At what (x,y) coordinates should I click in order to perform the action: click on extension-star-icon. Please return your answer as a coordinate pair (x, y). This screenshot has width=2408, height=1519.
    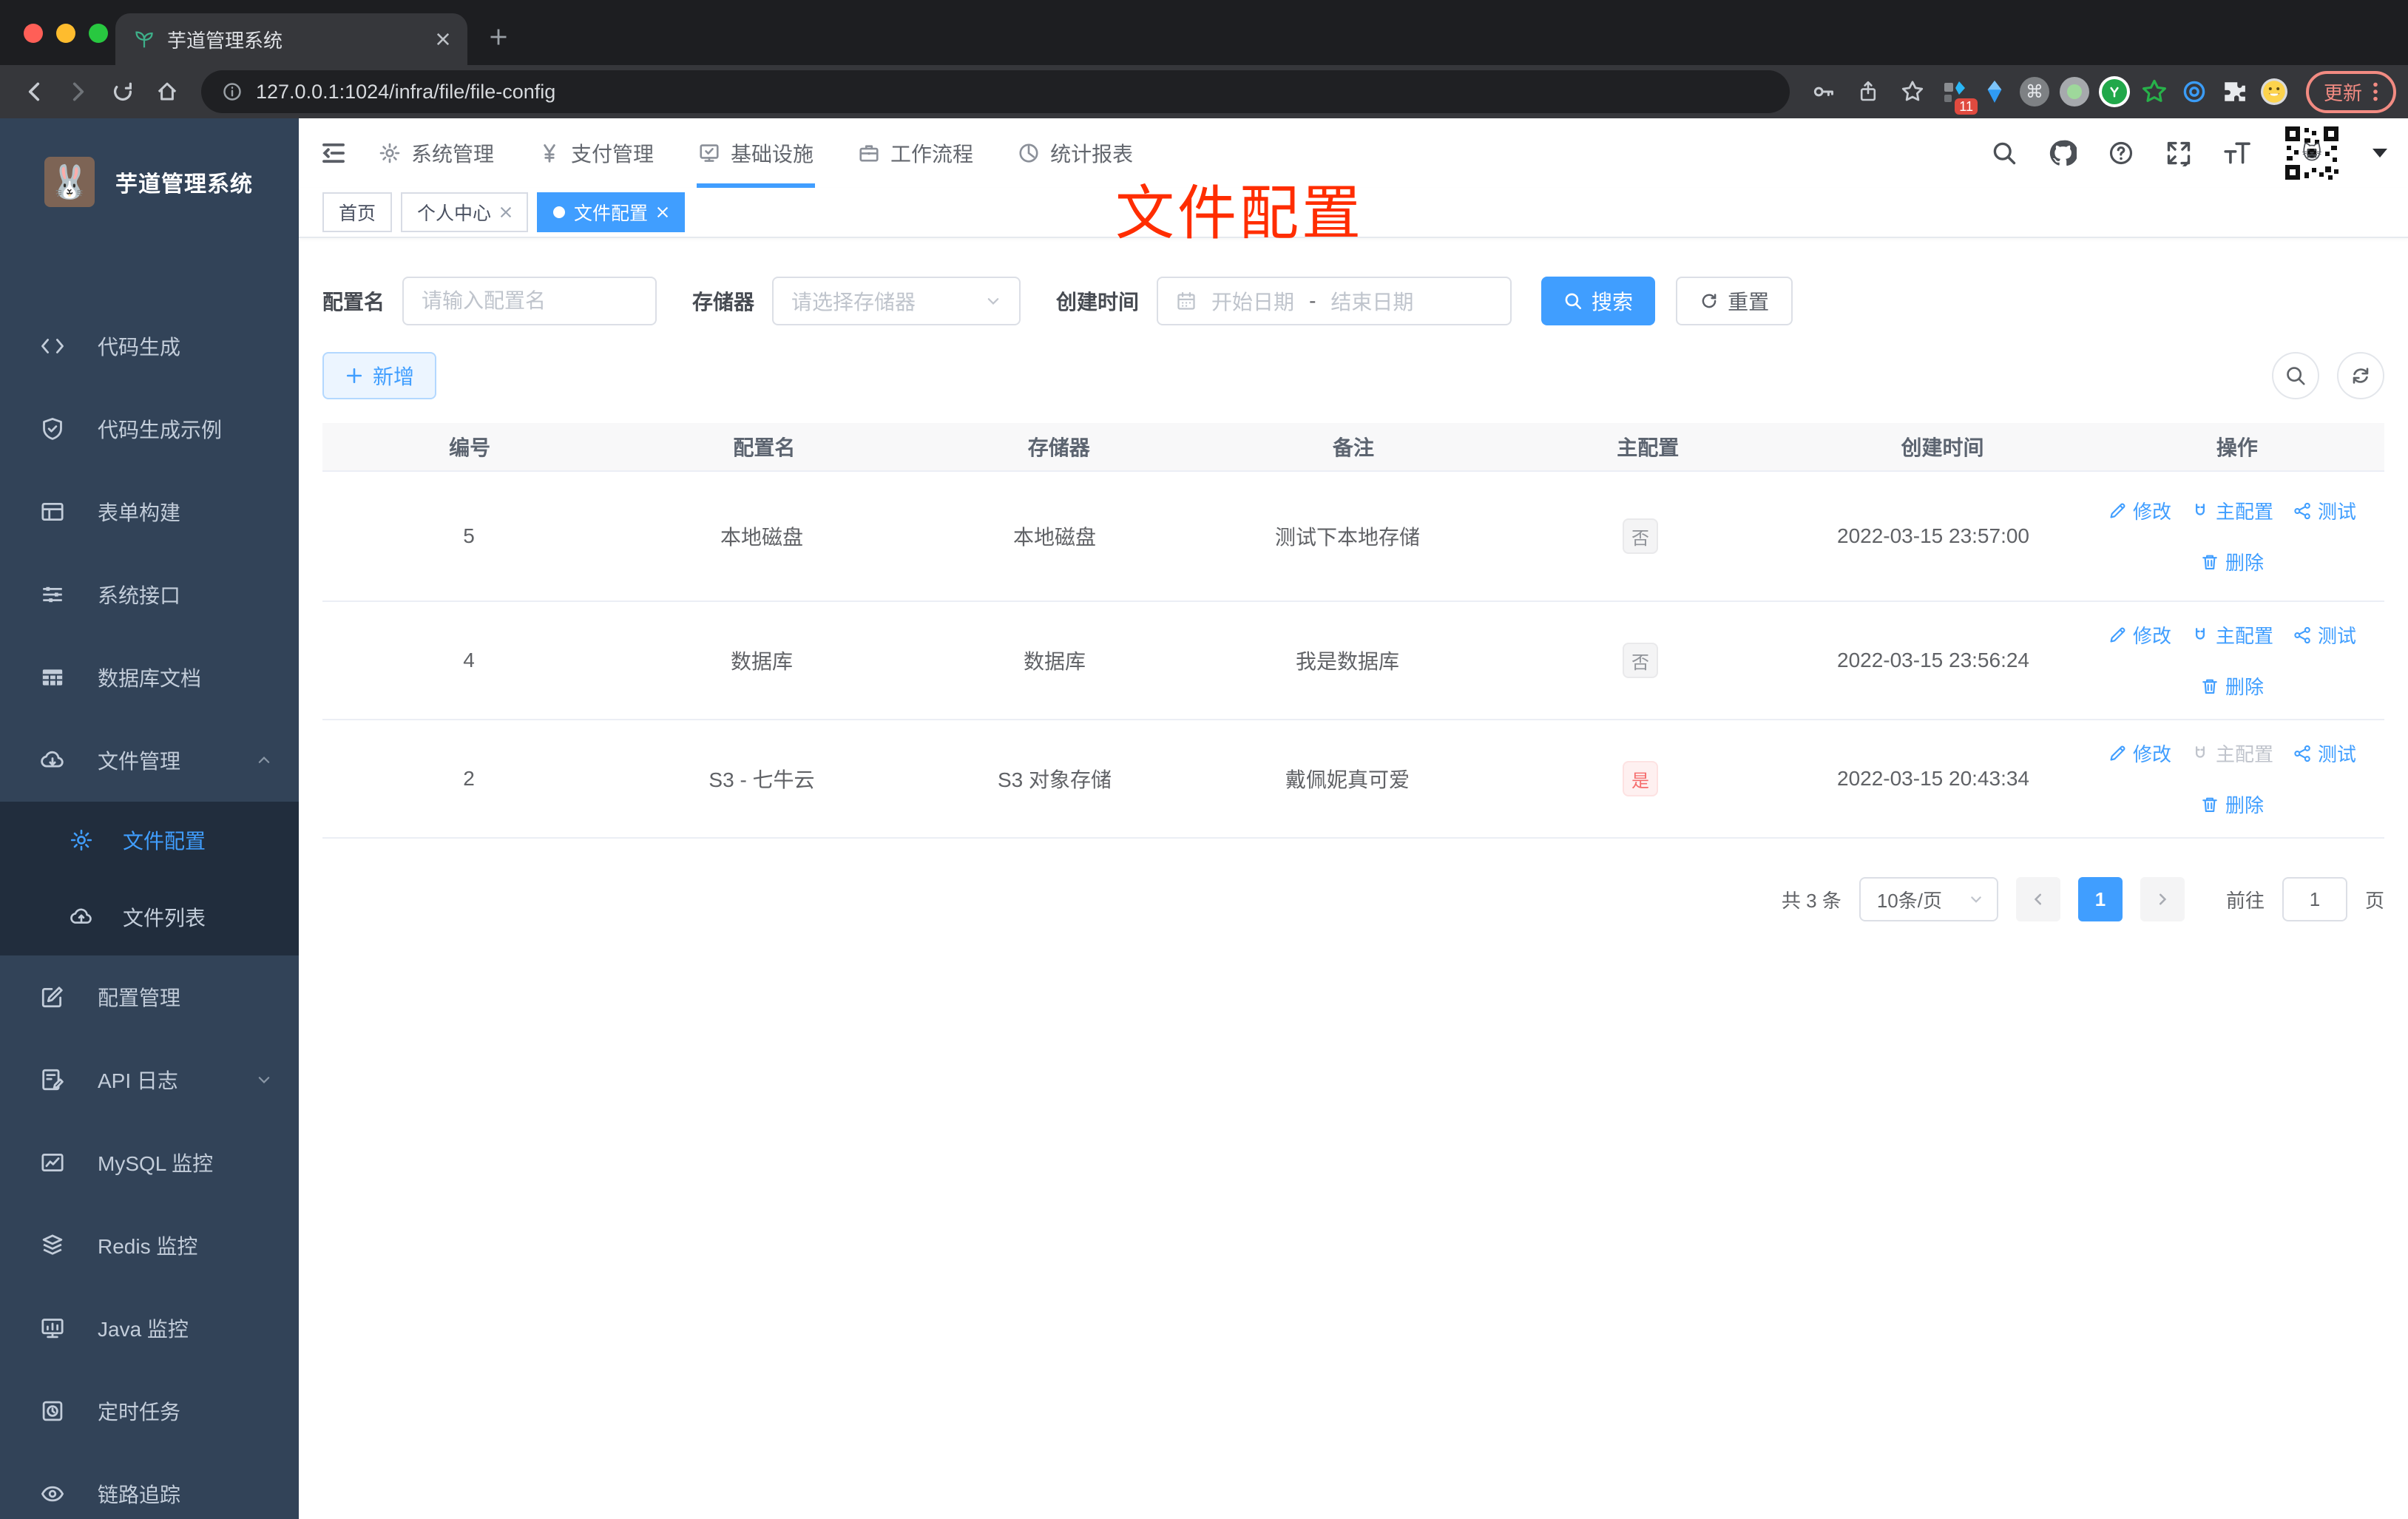
    Looking at the image, I should click on (2154, 92).